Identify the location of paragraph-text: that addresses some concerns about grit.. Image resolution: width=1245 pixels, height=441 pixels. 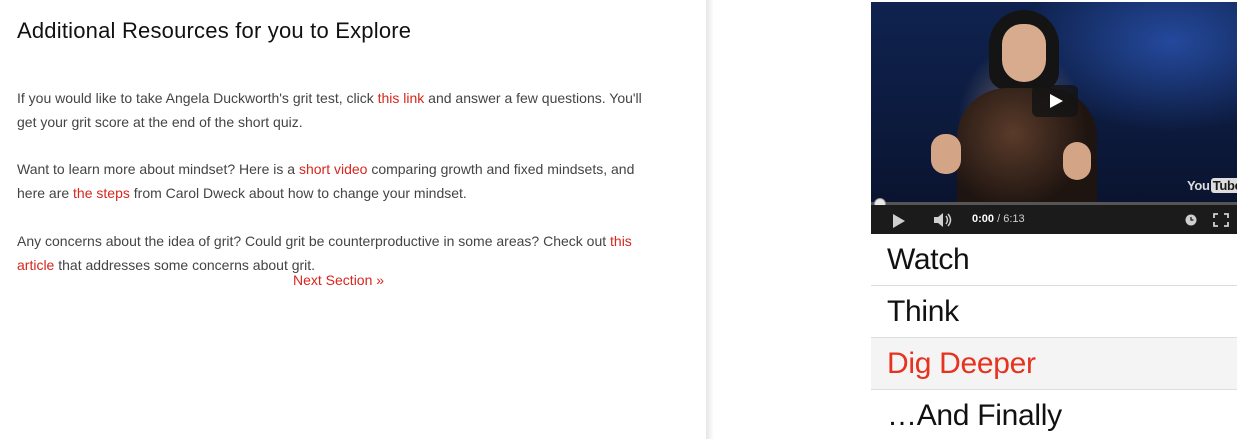
(185, 265).